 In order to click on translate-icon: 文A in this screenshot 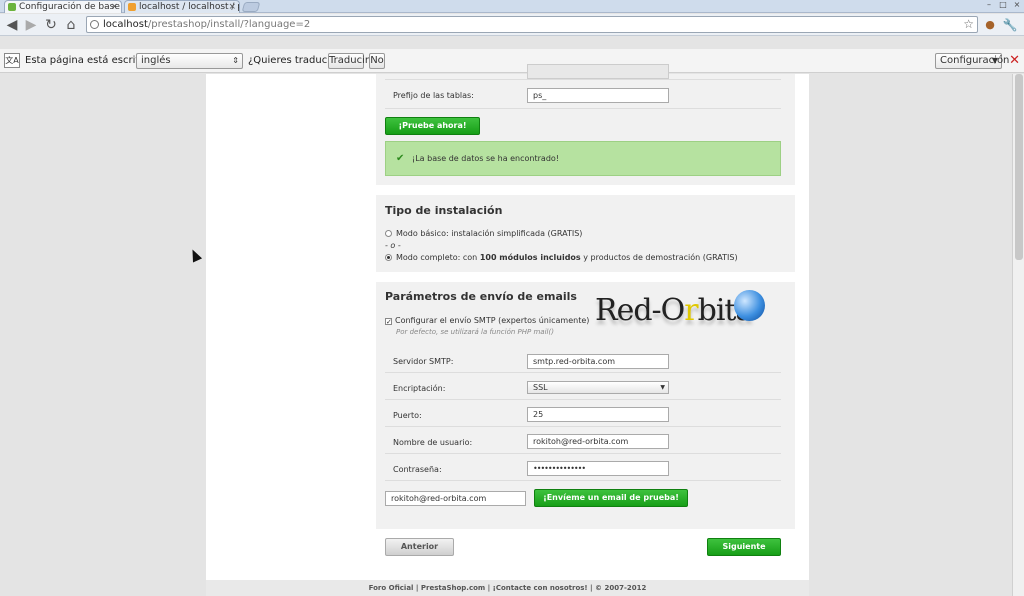, I will do `click(12, 60)`.